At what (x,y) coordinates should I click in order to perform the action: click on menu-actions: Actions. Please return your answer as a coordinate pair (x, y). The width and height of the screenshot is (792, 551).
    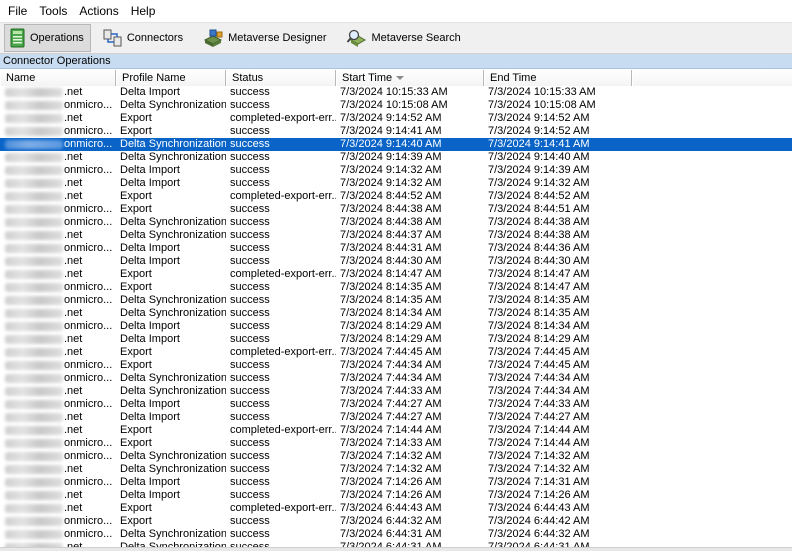
    Looking at the image, I should click on (98, 11).